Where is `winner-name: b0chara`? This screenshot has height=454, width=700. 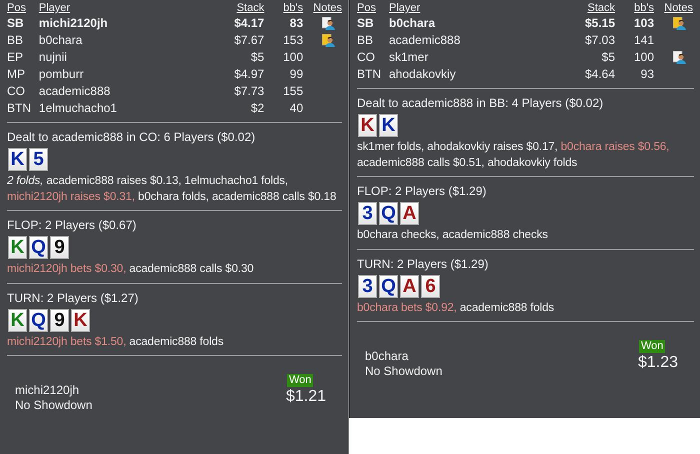 winner-name: b0chara is located at coordinates (387, 356).